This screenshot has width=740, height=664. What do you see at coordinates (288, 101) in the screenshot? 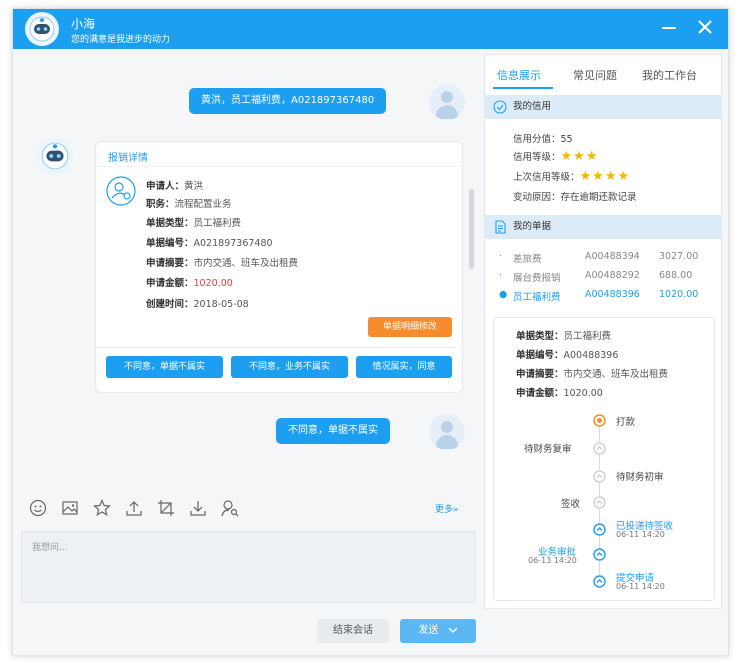
I see `user-message: 黄洪，员工福利费，A021897367480` at bounding box center [288, 101].